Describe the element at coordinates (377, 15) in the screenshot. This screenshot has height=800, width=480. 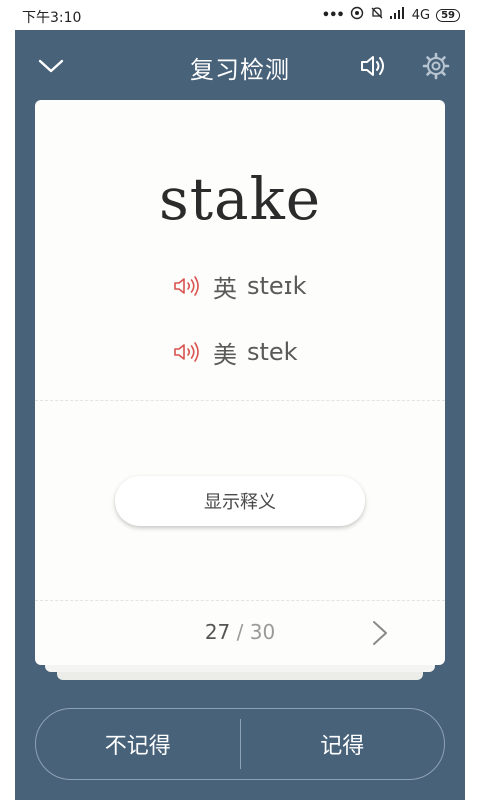
I see `mute-bell-icon` at that location.